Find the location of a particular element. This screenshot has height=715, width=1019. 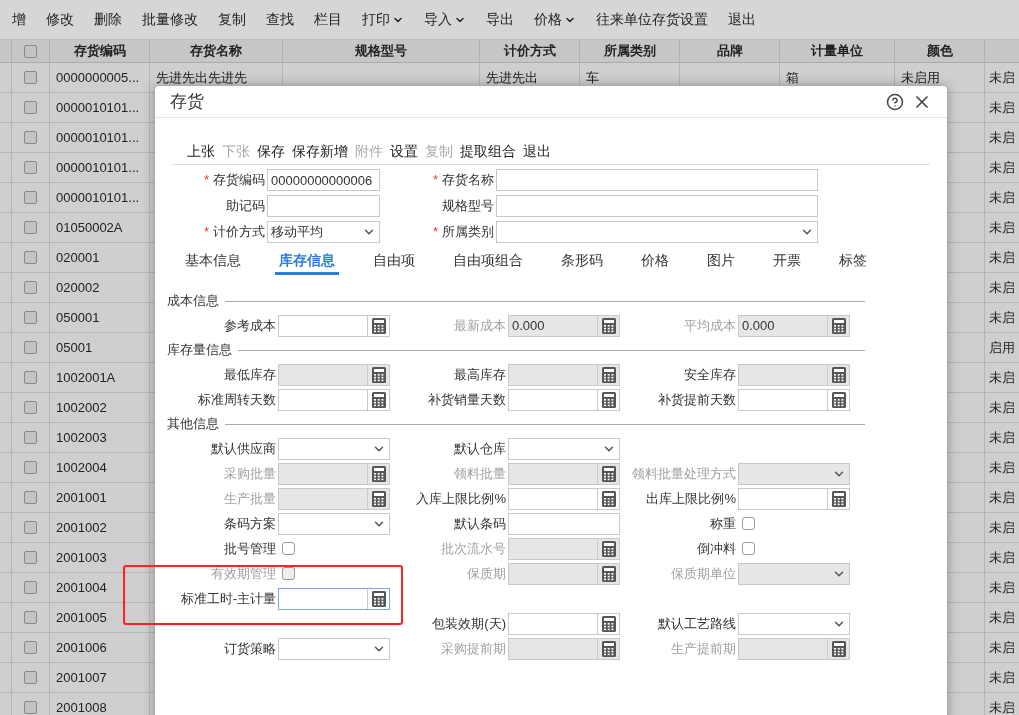

toolbar-button: 栏目 is located at coordinates (328, 19).